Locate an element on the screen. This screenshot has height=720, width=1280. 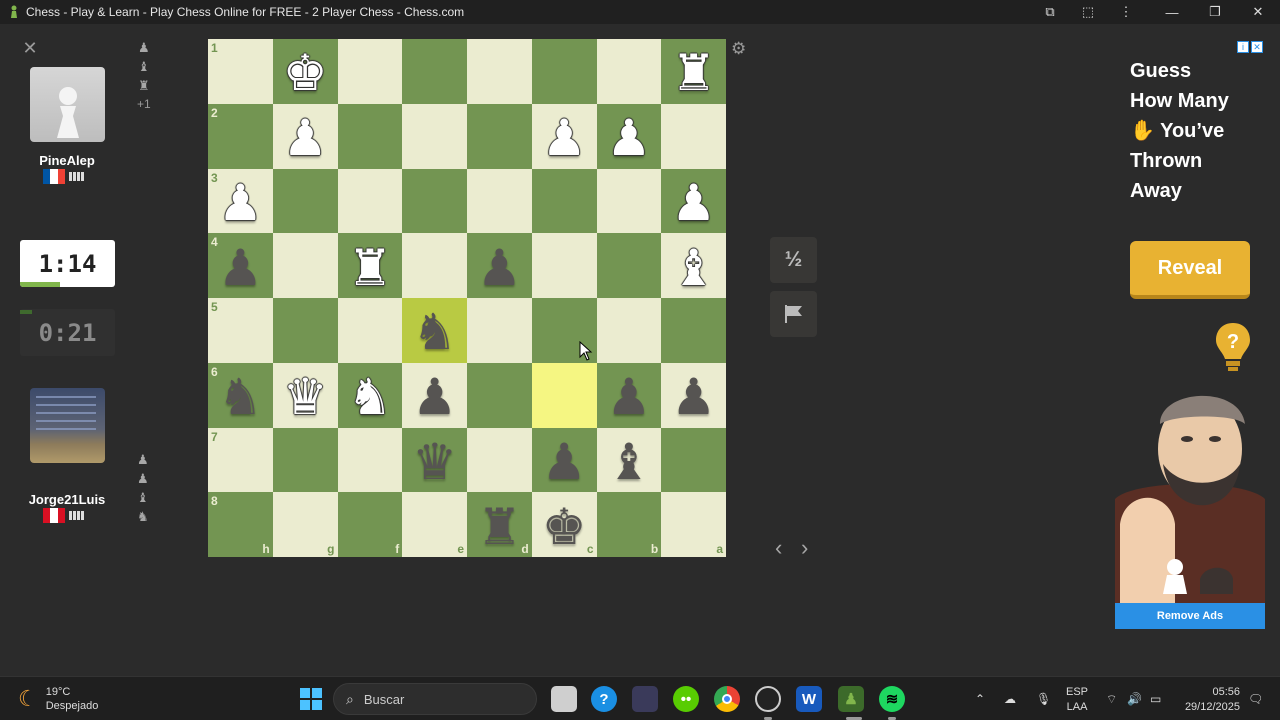
chess-app-icon: ♟ is located at coordinates (851, 699).